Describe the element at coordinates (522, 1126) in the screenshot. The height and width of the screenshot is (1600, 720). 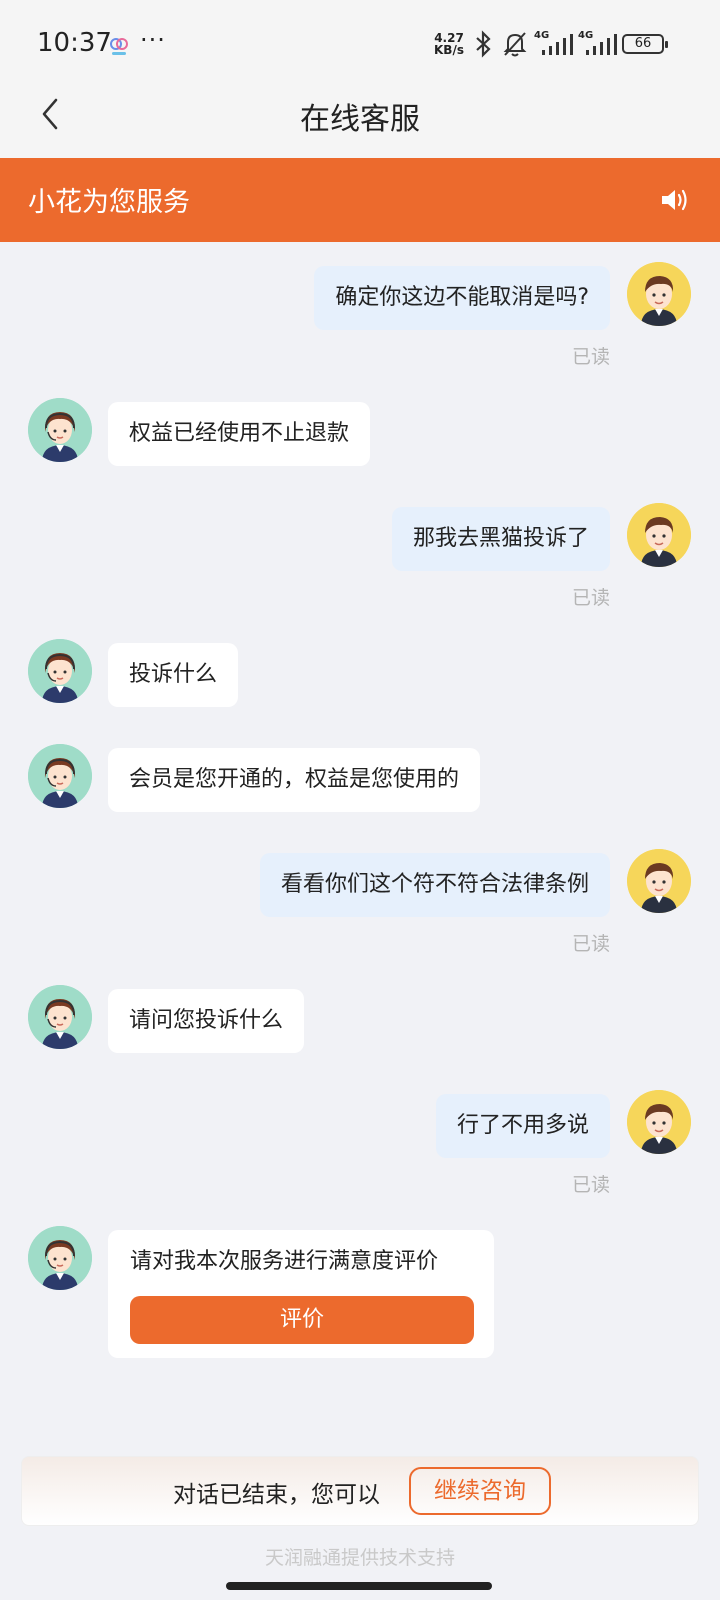
I see `user-message-bubble: 行了不用多说` at that location.